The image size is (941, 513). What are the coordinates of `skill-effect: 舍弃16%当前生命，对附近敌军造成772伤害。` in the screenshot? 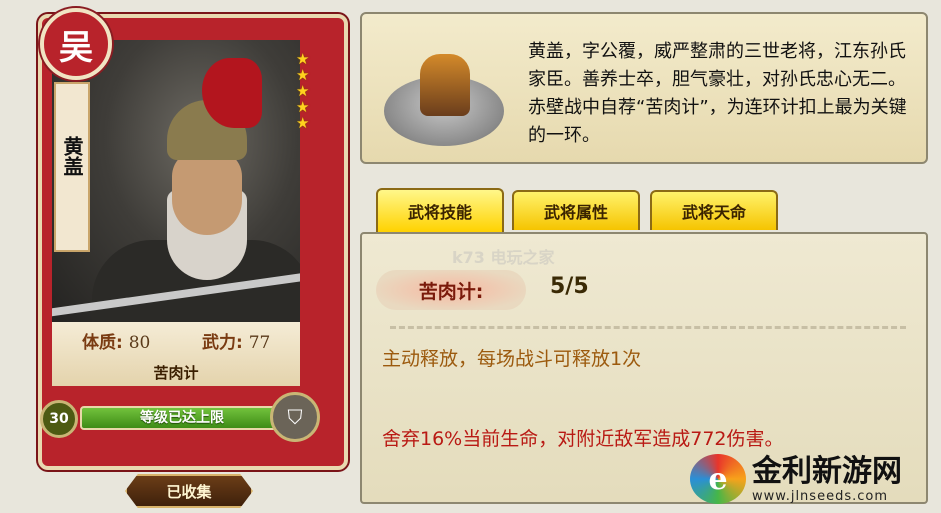 It's located at (583, 439).